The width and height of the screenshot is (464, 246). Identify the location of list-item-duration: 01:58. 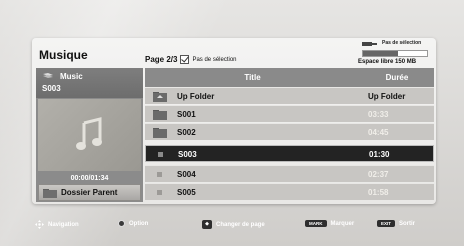
(378, 192).